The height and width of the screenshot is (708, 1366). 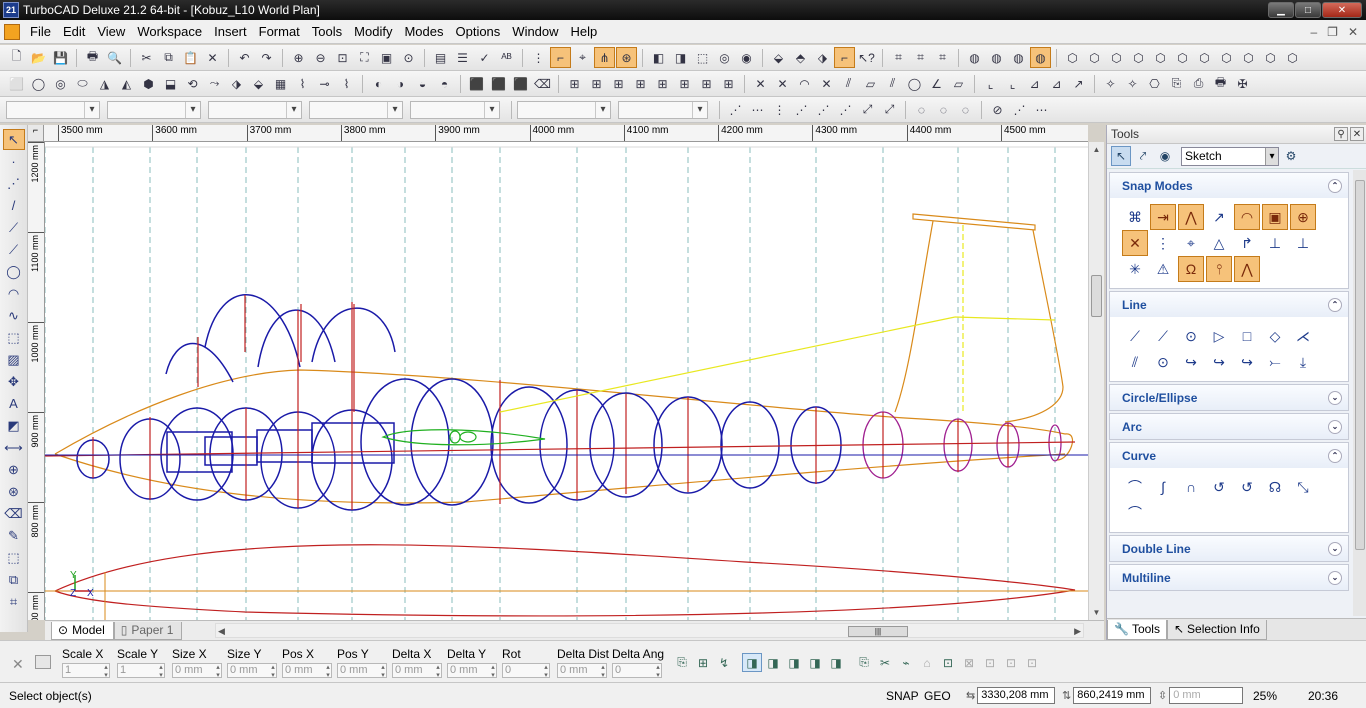 I want to click on array-5-icon: ⊞, so click(x=662, y=83).